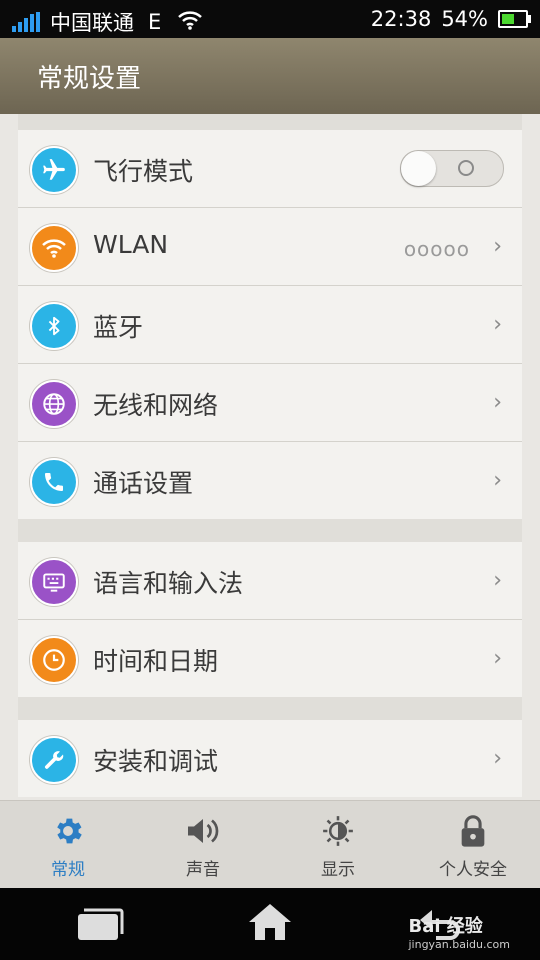  Describe the element at coordinates (270, 19) in the screenshot. I see `status-bar: 中国联通 E 22:38 54%` at that location.